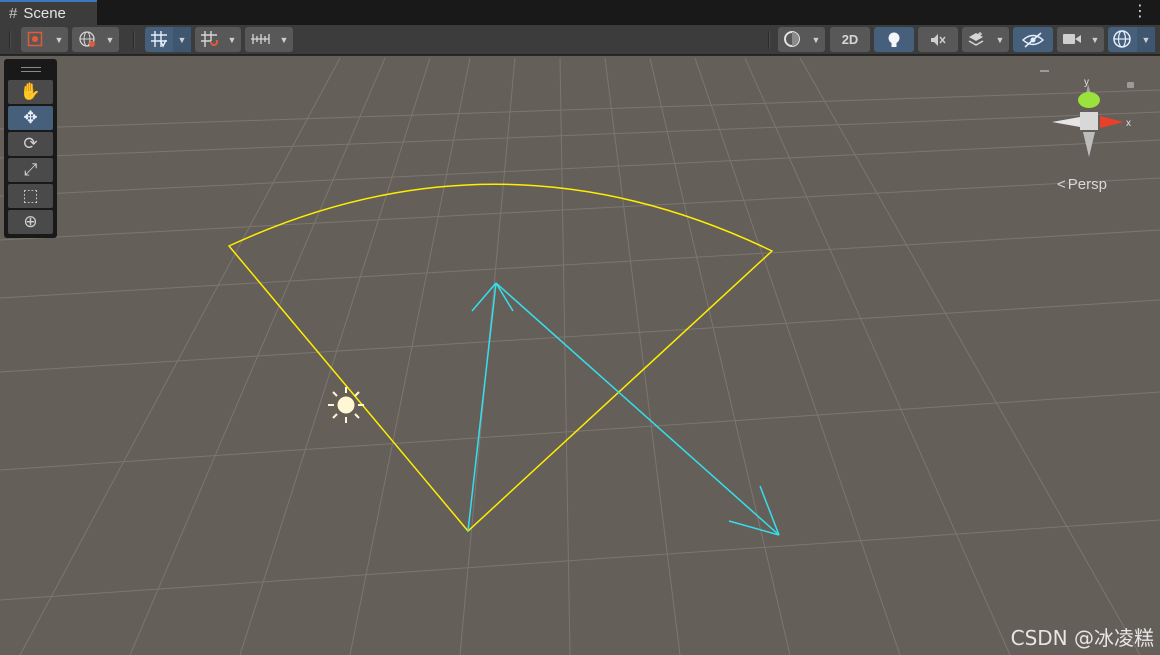 This screenshot has width=1160, height=655. Describe the element at coordinates (801, 39) in the screenshot. I see `render-mode-button: ▼` at that location.